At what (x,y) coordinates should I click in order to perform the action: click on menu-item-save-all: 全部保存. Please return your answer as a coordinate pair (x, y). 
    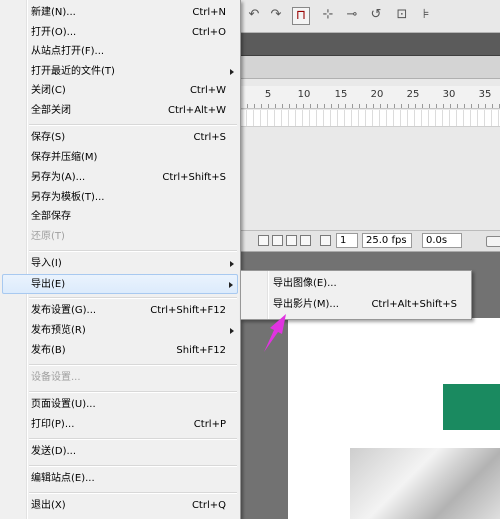
    Looking at the image, I should click on (120, 217).